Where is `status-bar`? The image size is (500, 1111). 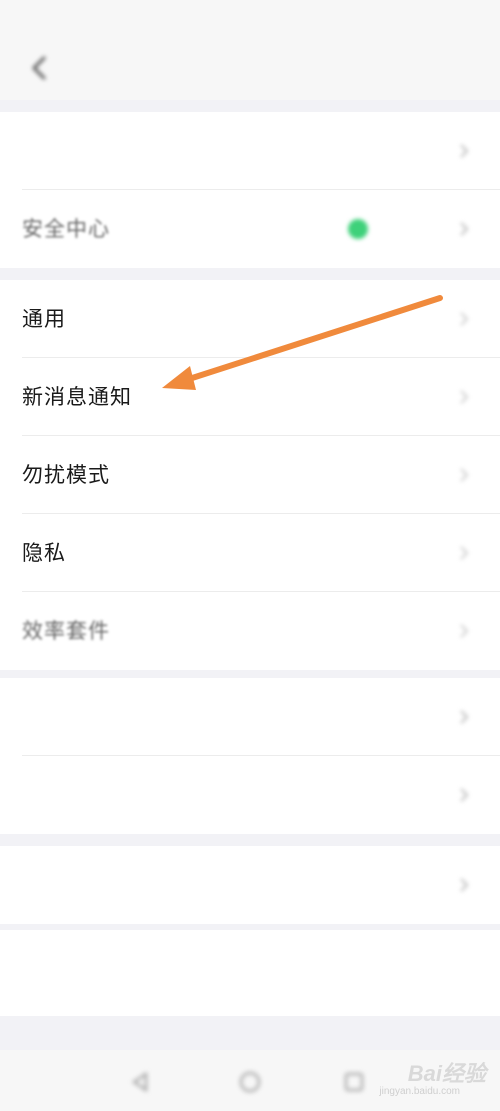 status-bar is located at coordinates (250, 18).